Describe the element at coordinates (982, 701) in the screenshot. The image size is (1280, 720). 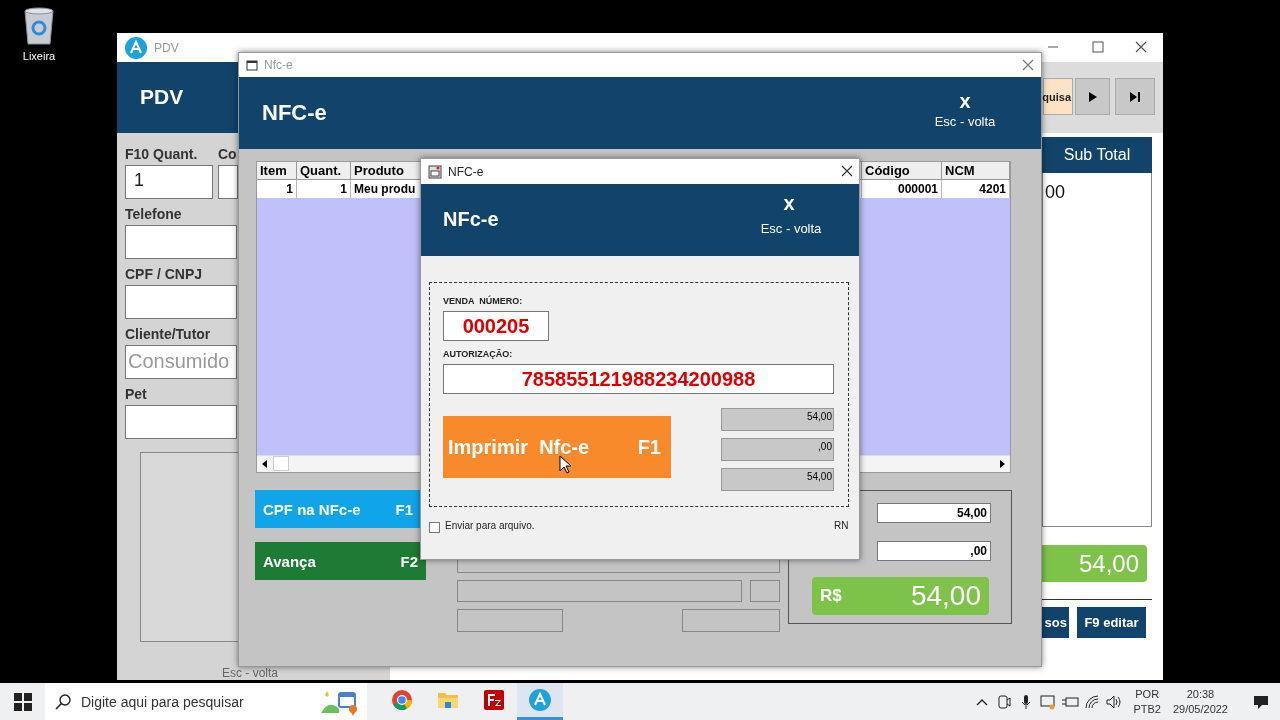
I see `chevron-up-icon` at that location.